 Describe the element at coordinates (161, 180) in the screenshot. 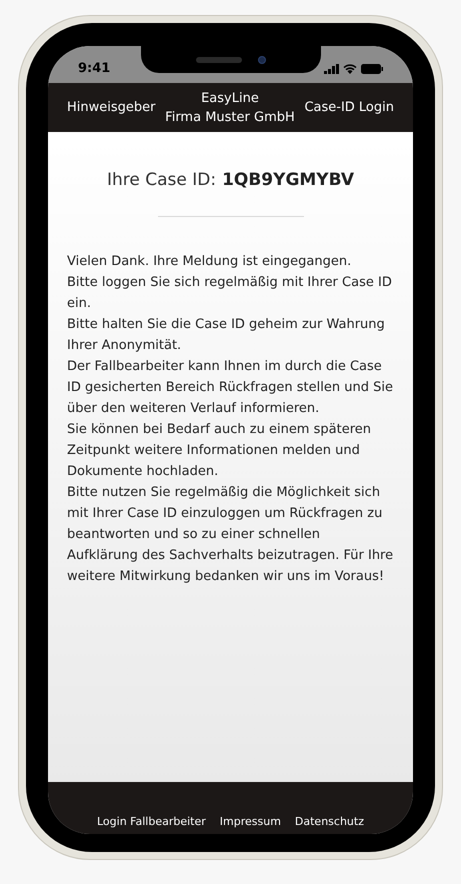

I see `case-id-label: Ihre Case ID:` at that location.